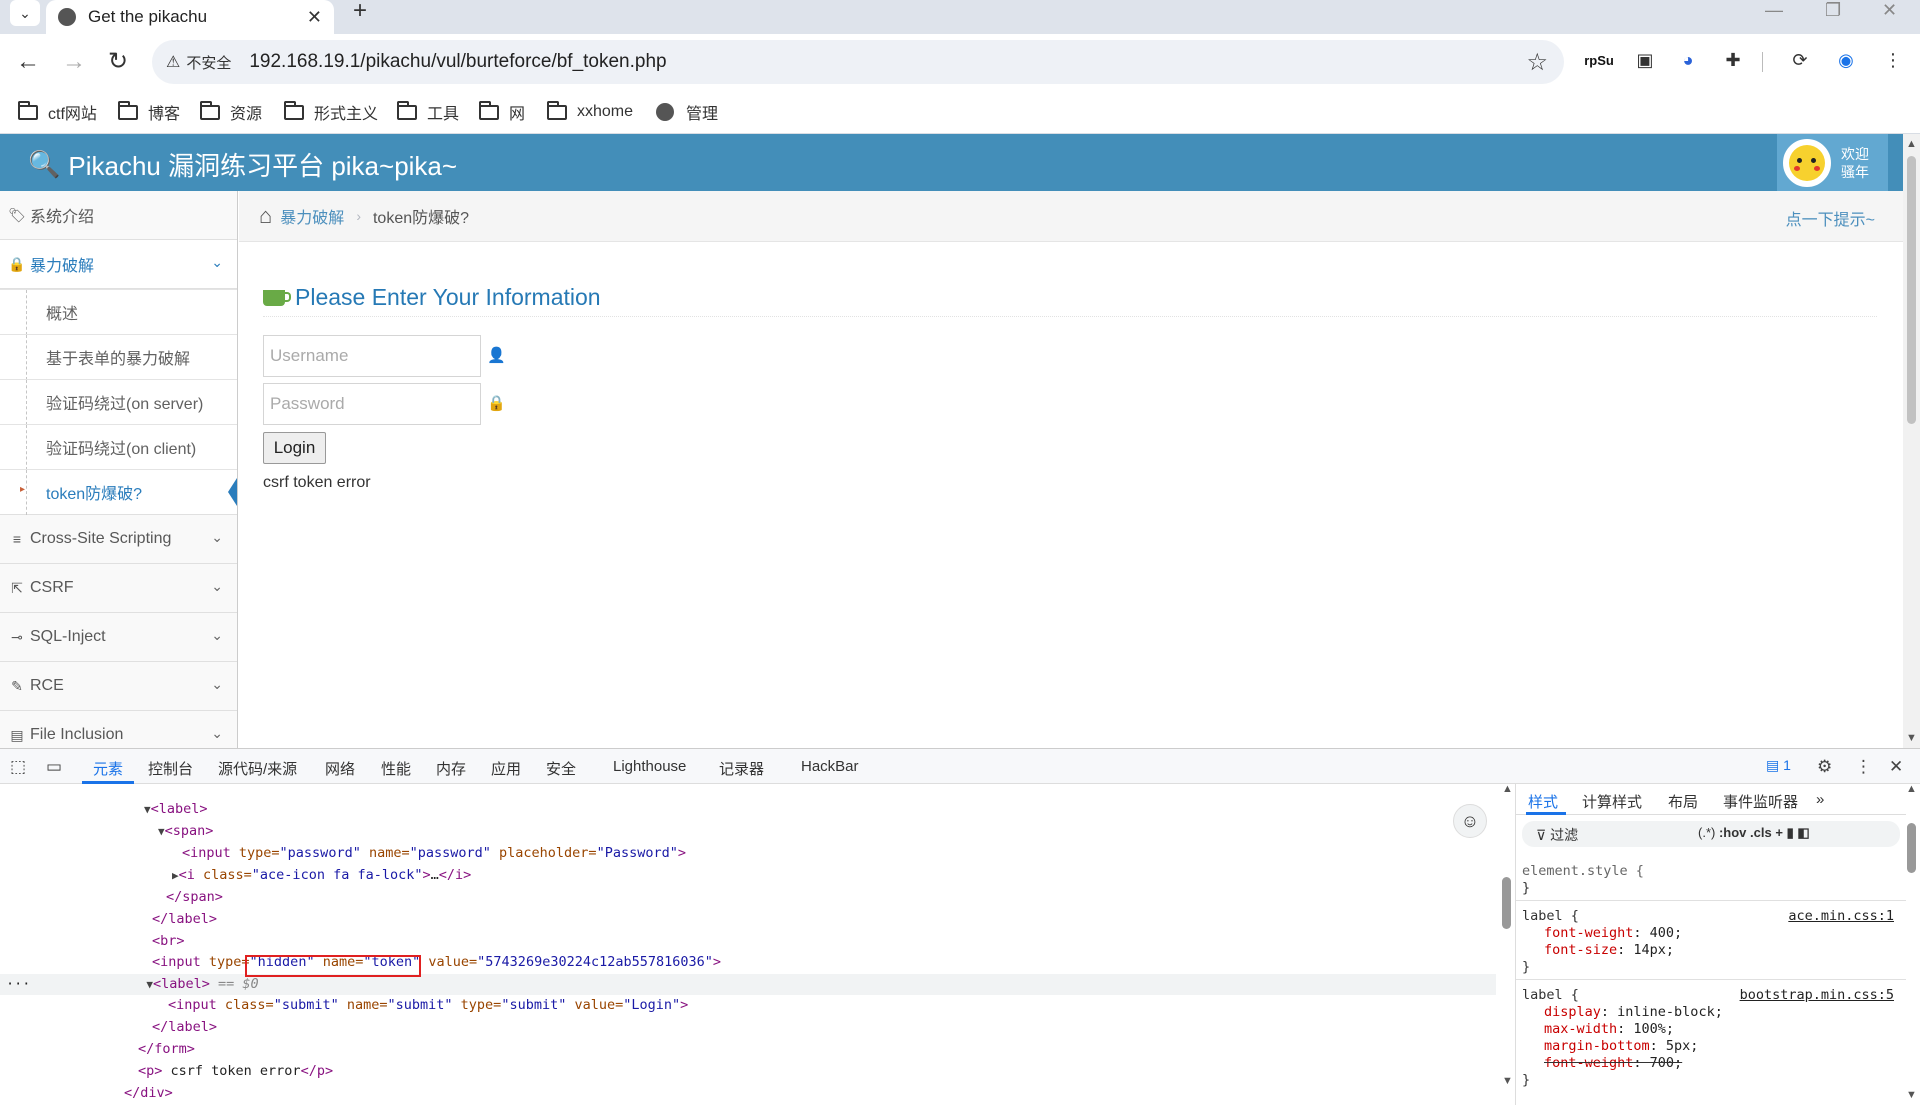 The image size is (1920, 1105). I want to click on tab-memory: 内存, so click(451, 768).